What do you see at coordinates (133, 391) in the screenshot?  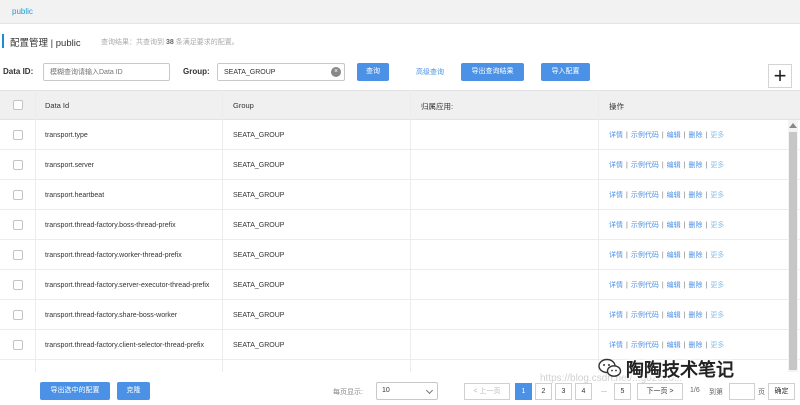 I see `clone-button: 克隆` at bounding box center [133, 391].